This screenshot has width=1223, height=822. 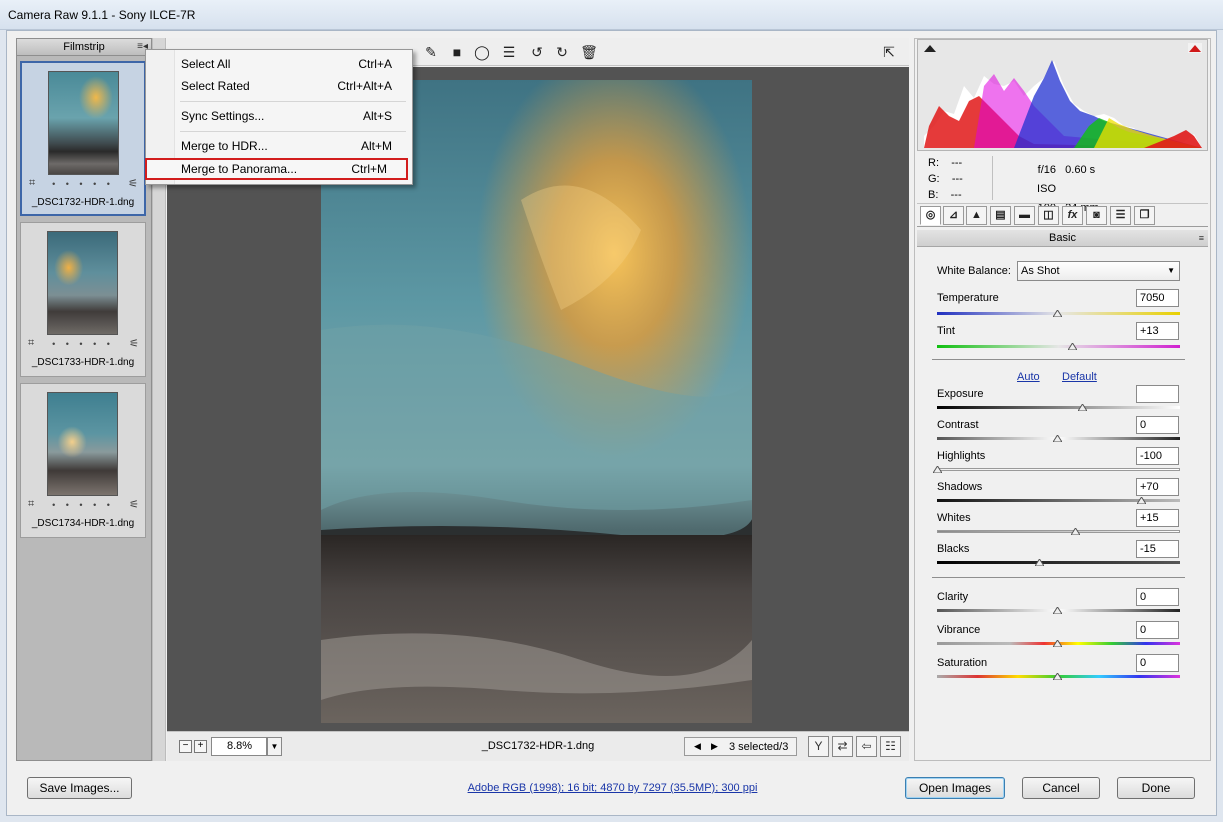 I want to click on window-title: Camera Raw 9.1.1 - Sony ILCE-7R, so click(x=102, y=15).